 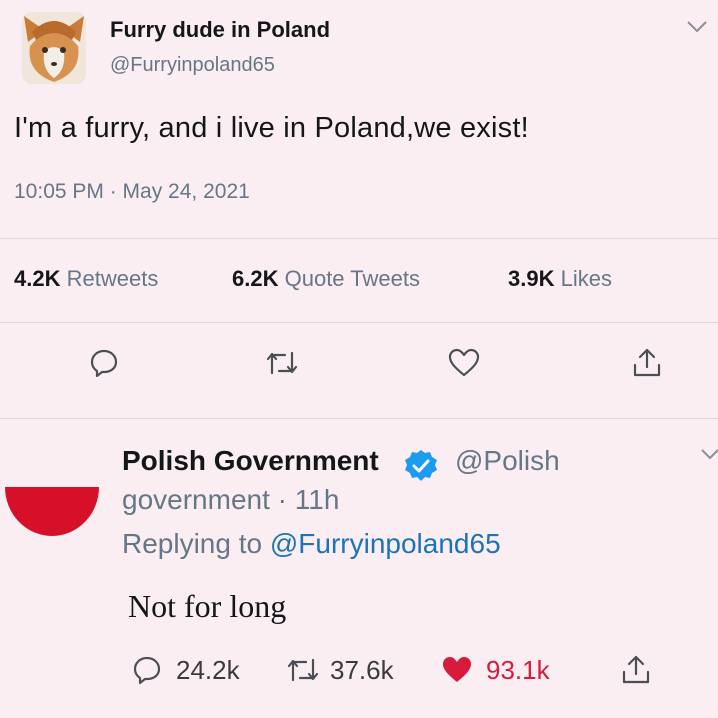 I want to click on reply-author-name: Polish Government, so click(x=250, y=461).